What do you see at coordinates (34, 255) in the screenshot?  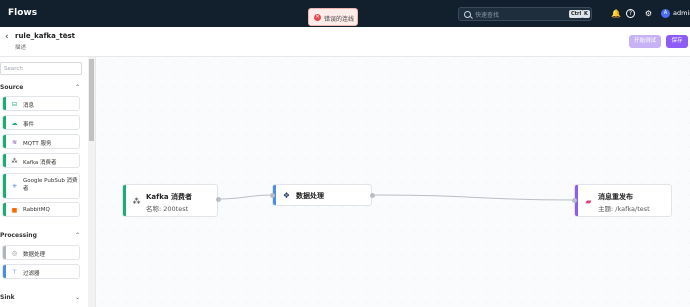 I see `palette-item-label: 数据处理` at bounding box center [34, 255].